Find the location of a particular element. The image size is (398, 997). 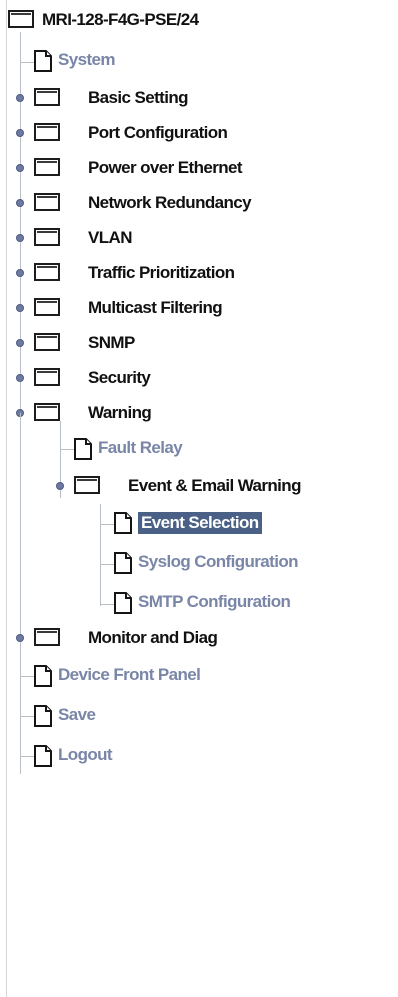

tree-root-label: MRI-128-F4G-PSE/24 is located at coordinates (120, 19).